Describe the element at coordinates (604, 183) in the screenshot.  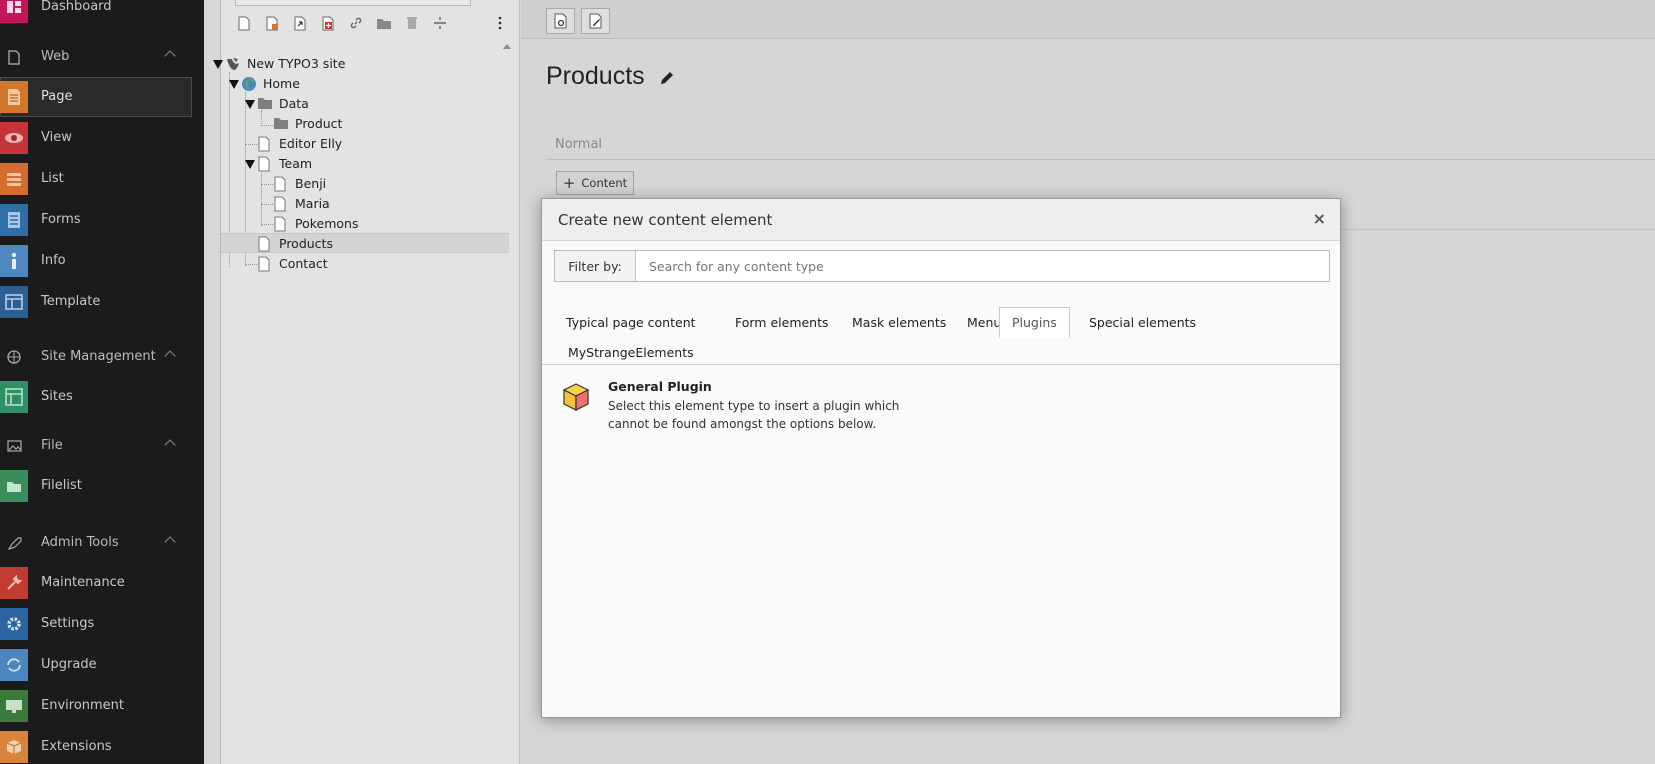
I see `add-content-label: Content` at that location.